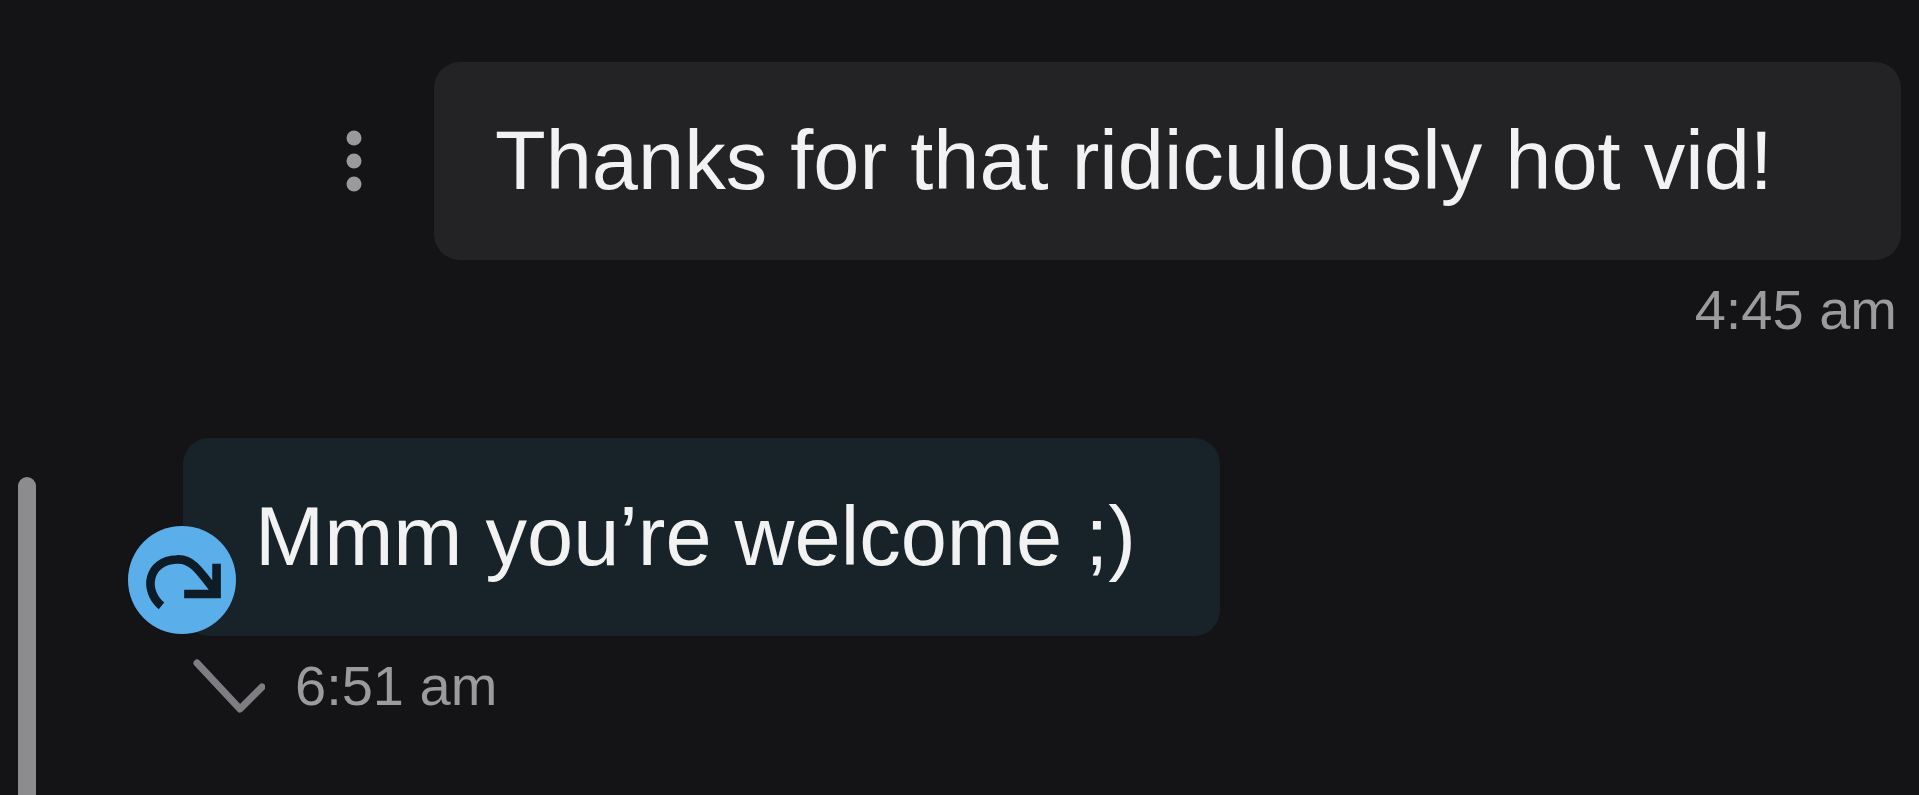 Image resolution: width=1919 pixels, height=795 pixels. Describe the element at coordinates (695, 537) in the screenshot. I see `message-text: Mmm you’re welcome ;)` at that location.